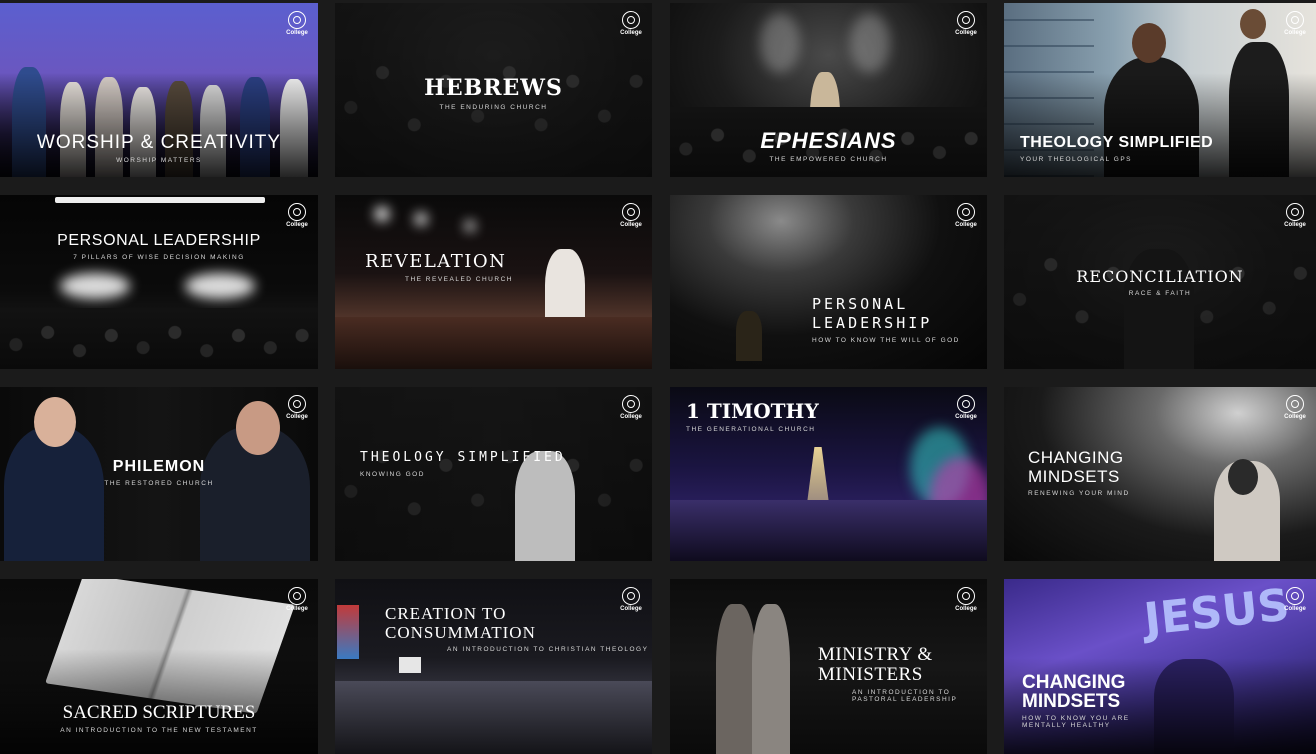  Describe the element at coordinates (392, 474) in the screenshot. I see `card-subtitle: KNOWING GOD` at that location.